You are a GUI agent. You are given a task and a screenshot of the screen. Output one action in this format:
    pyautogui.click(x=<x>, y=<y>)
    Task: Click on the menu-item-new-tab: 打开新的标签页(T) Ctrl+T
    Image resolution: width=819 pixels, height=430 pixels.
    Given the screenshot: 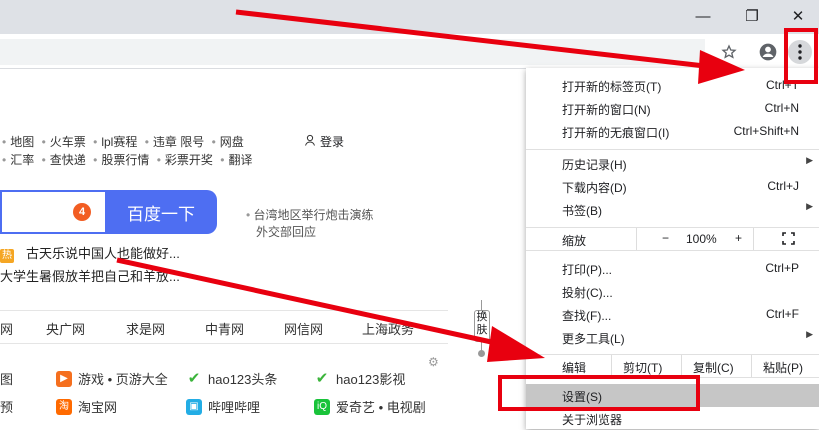 What is the action you would take?
    pyautogui.click(x=672, y=85)
    